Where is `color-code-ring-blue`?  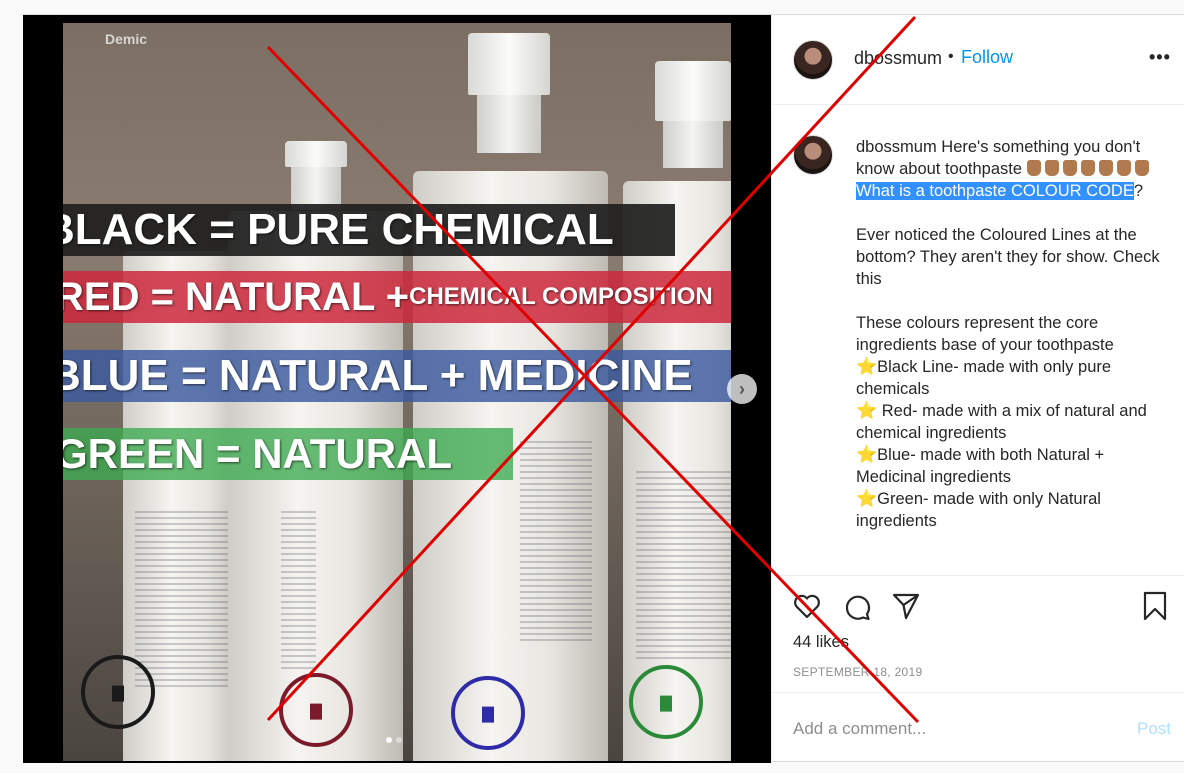 color-code-ring-blue is located at coordinates (488, 713).